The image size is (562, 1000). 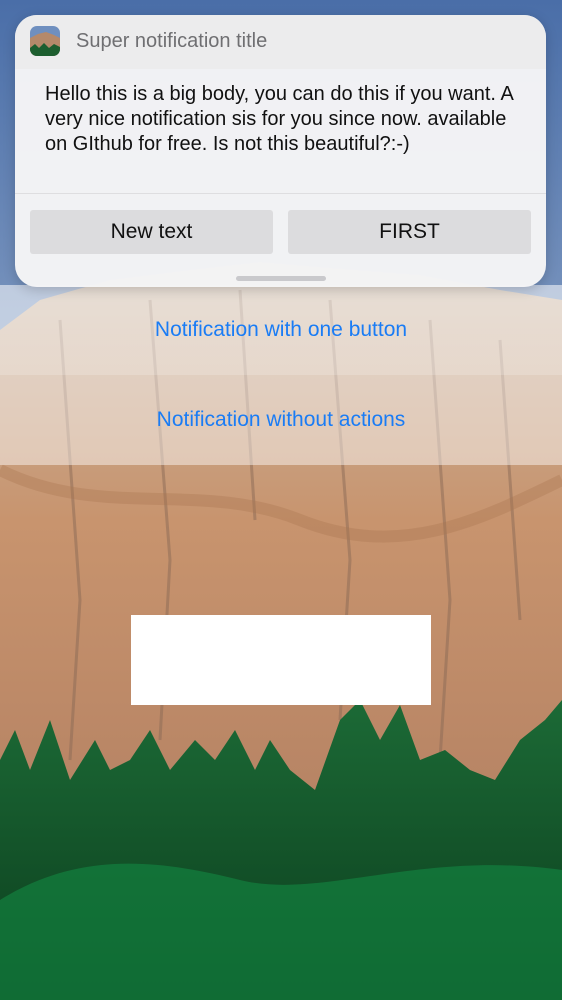 I want to click on list-item-label: Notification without actions, so click(x=281, y=419).